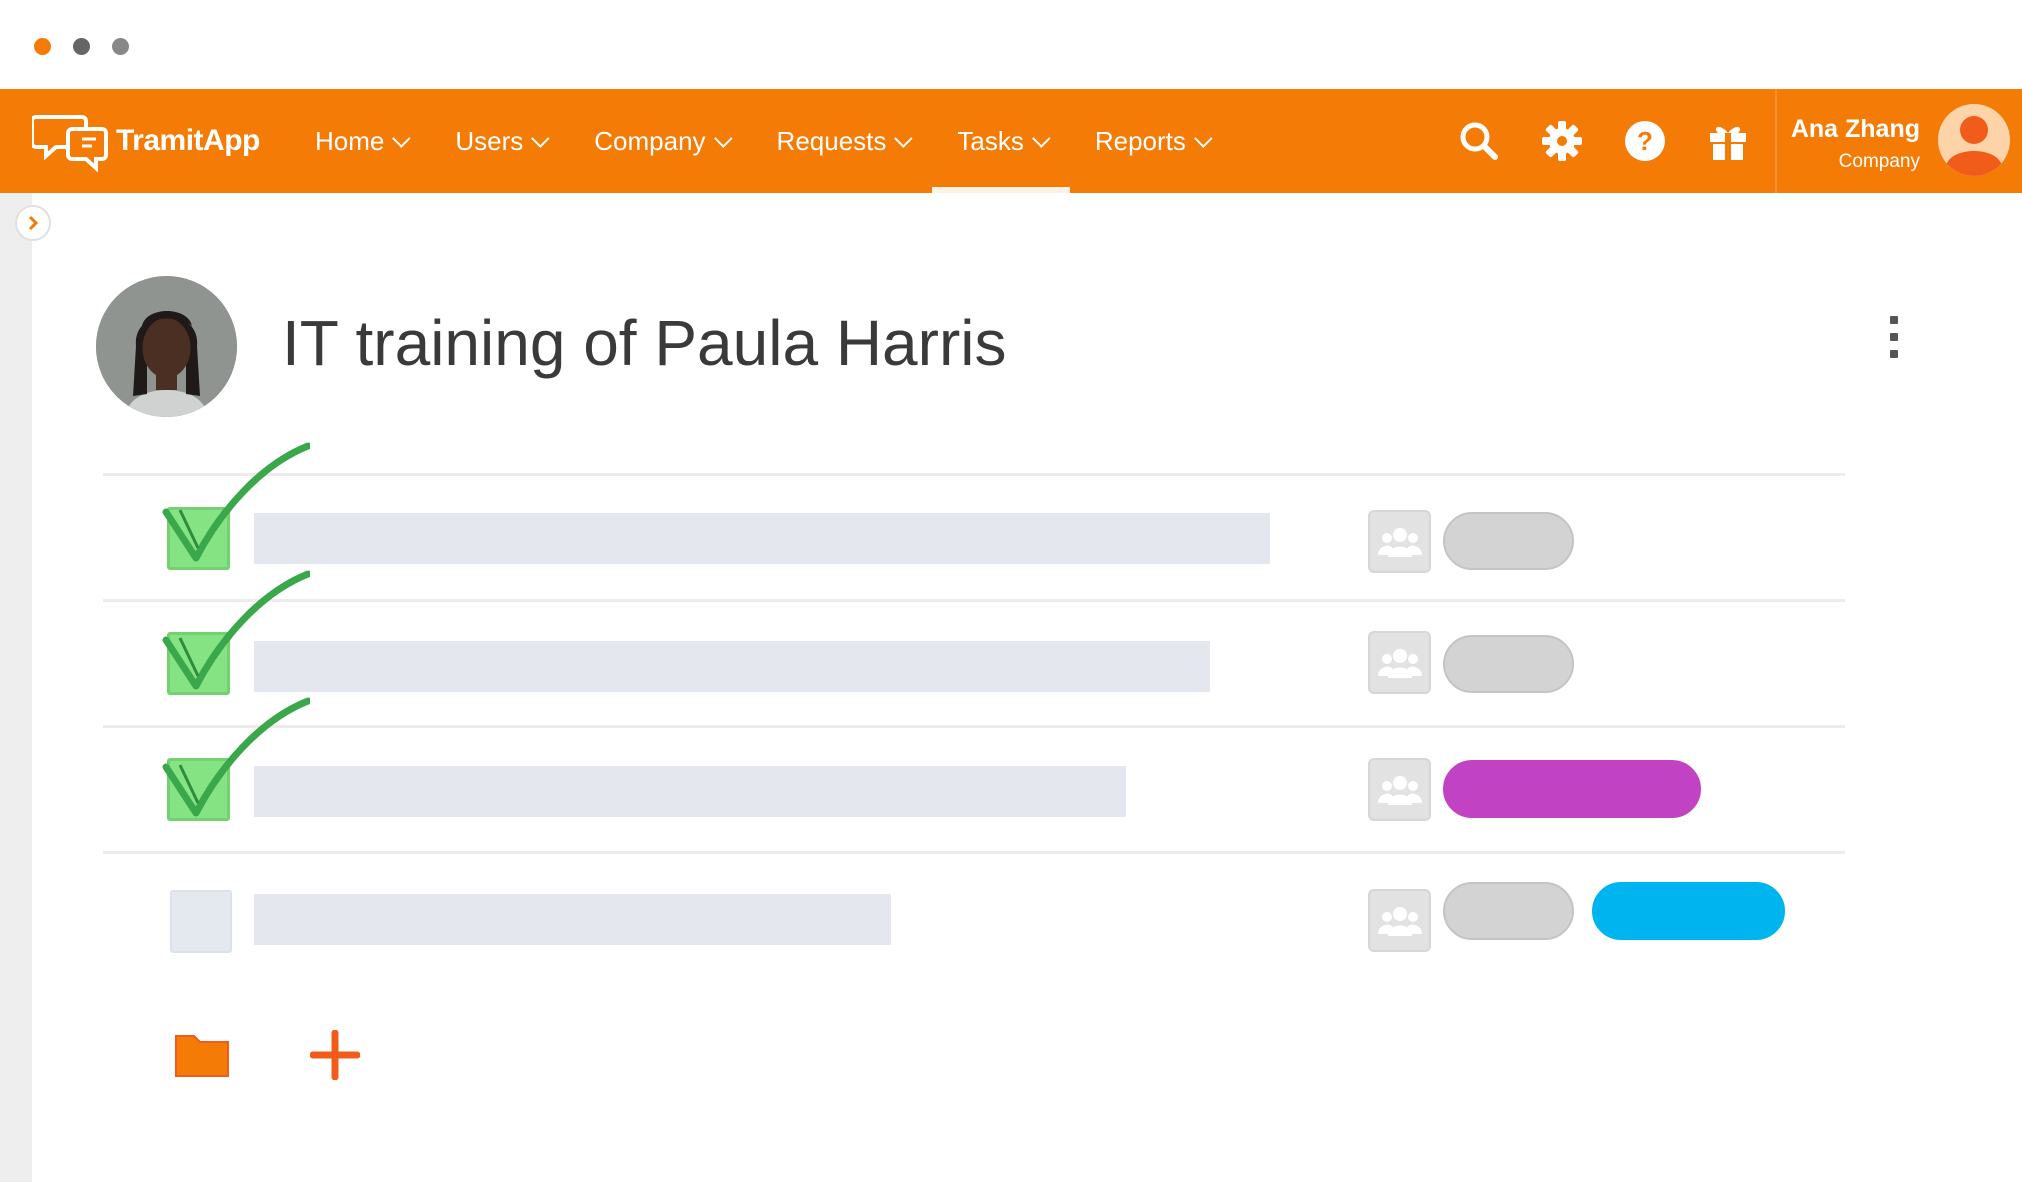 The width and height of the screenshot is (2022, 1182). What do you see at coordinates (1974, 140) in the screenshot?
I see `user-avatar-icon` at bounding box center [1974, 140].